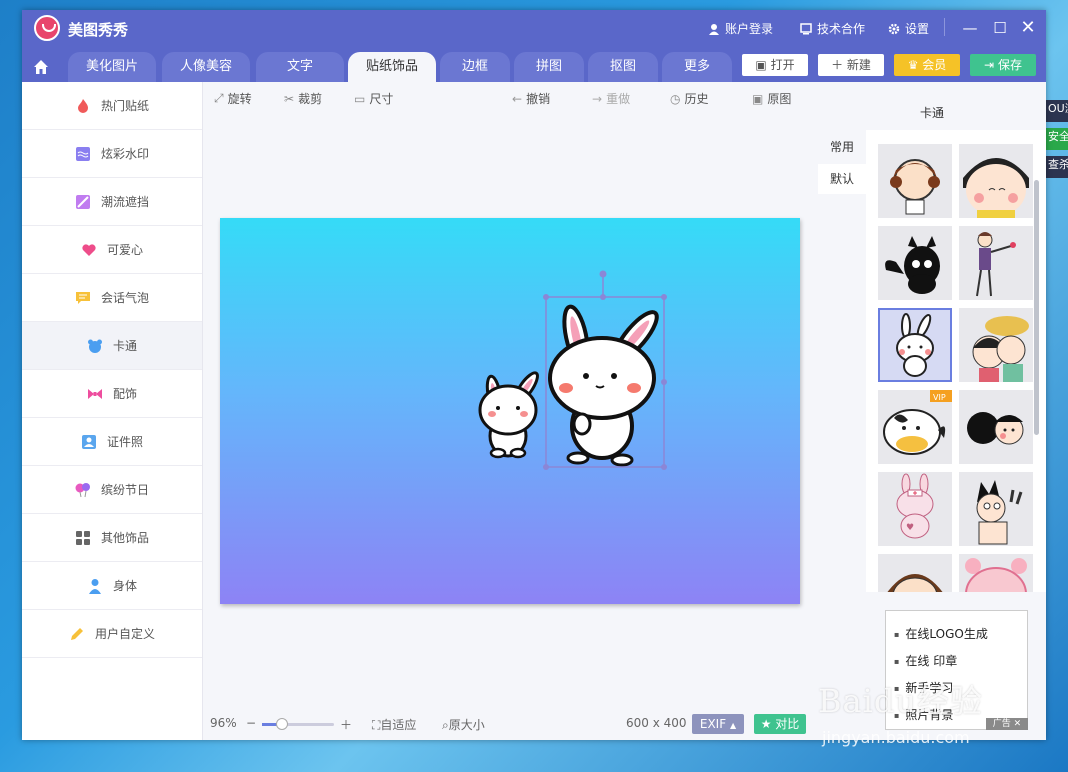 The width and height of the screenshot is (1068, 772). Describe the element at coordinates (605, 385) in the screenshot. I see `big-rabbit-sticker` at that location.